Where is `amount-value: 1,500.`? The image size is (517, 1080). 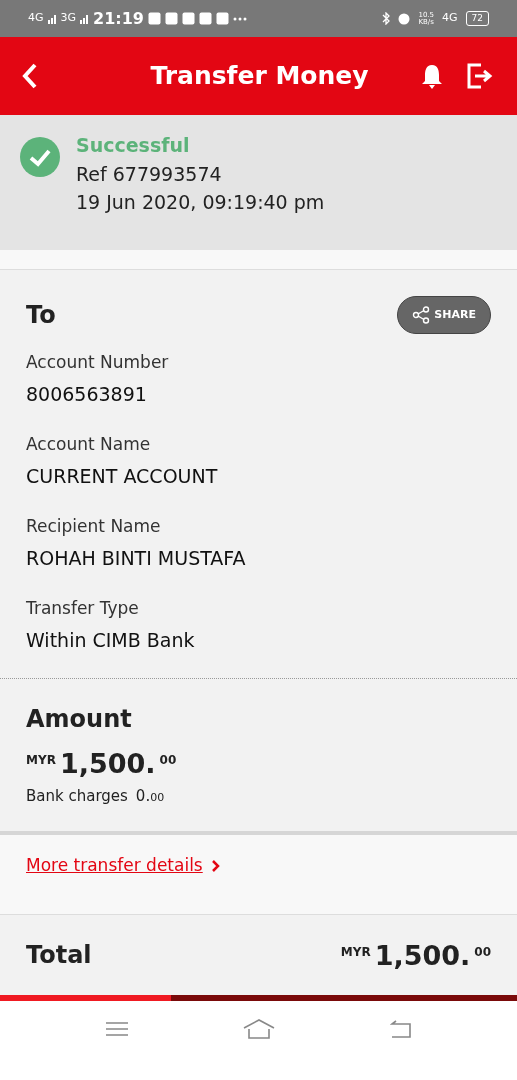 amount-value: 1,500. is located at coordinates (107, 763).